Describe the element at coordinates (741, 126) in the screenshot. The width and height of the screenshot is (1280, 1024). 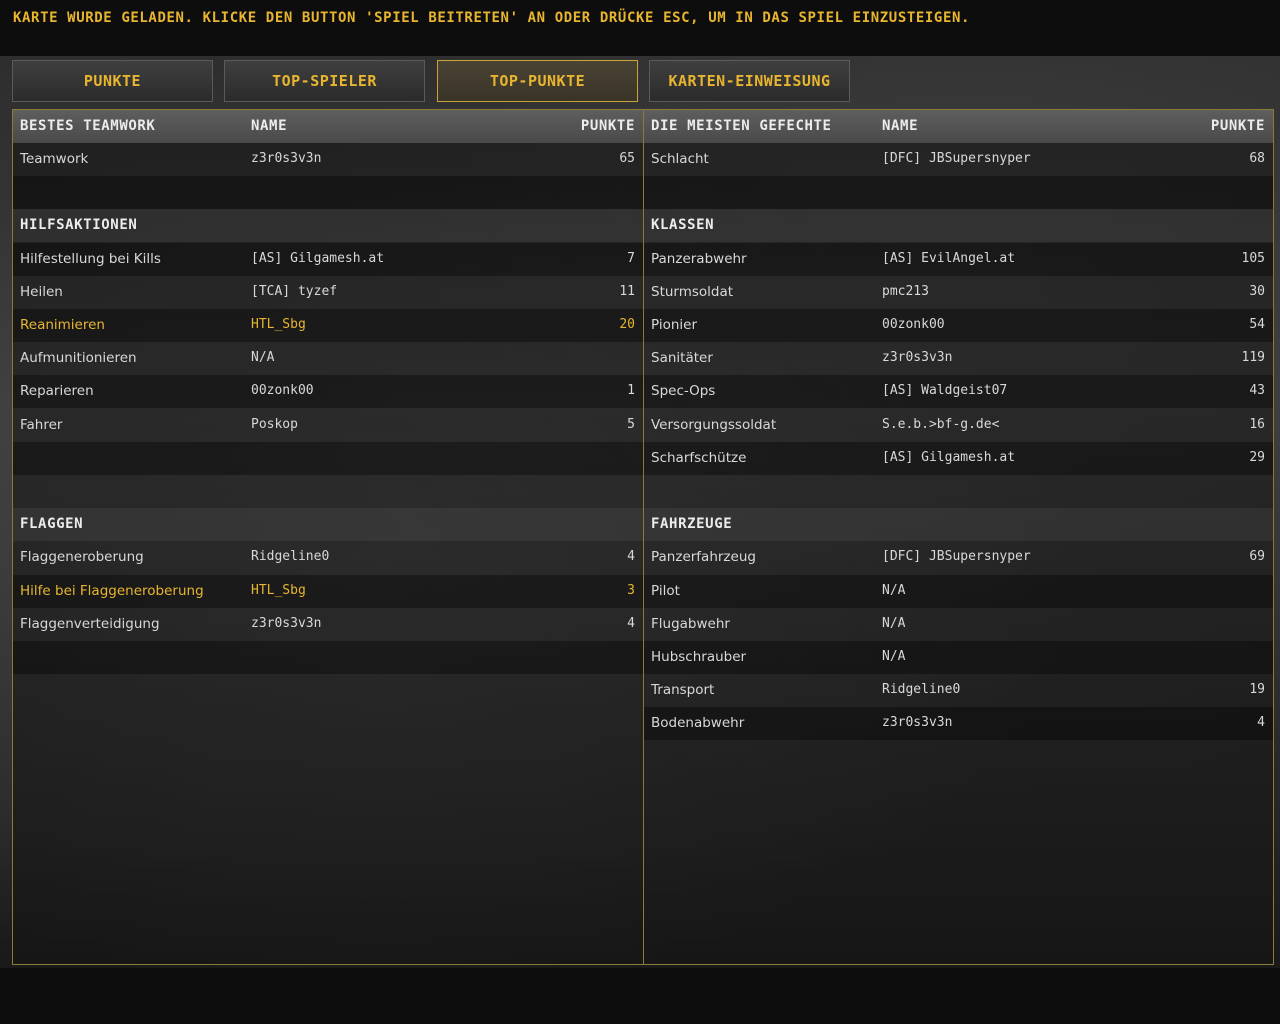
I see `header-category: DIE MEISTEN GEFECHTE` at that location.